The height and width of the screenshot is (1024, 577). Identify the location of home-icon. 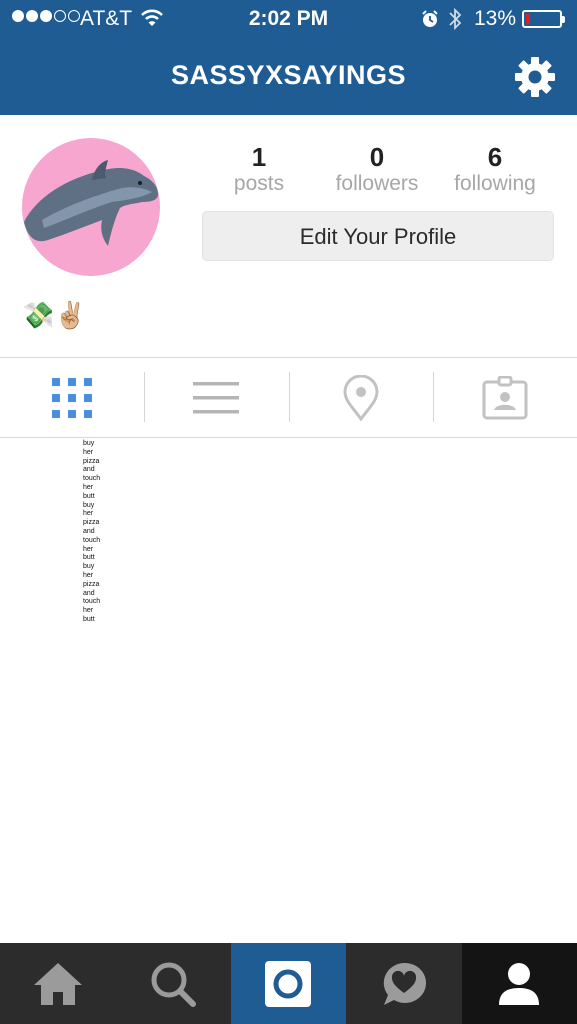
(57, 983).